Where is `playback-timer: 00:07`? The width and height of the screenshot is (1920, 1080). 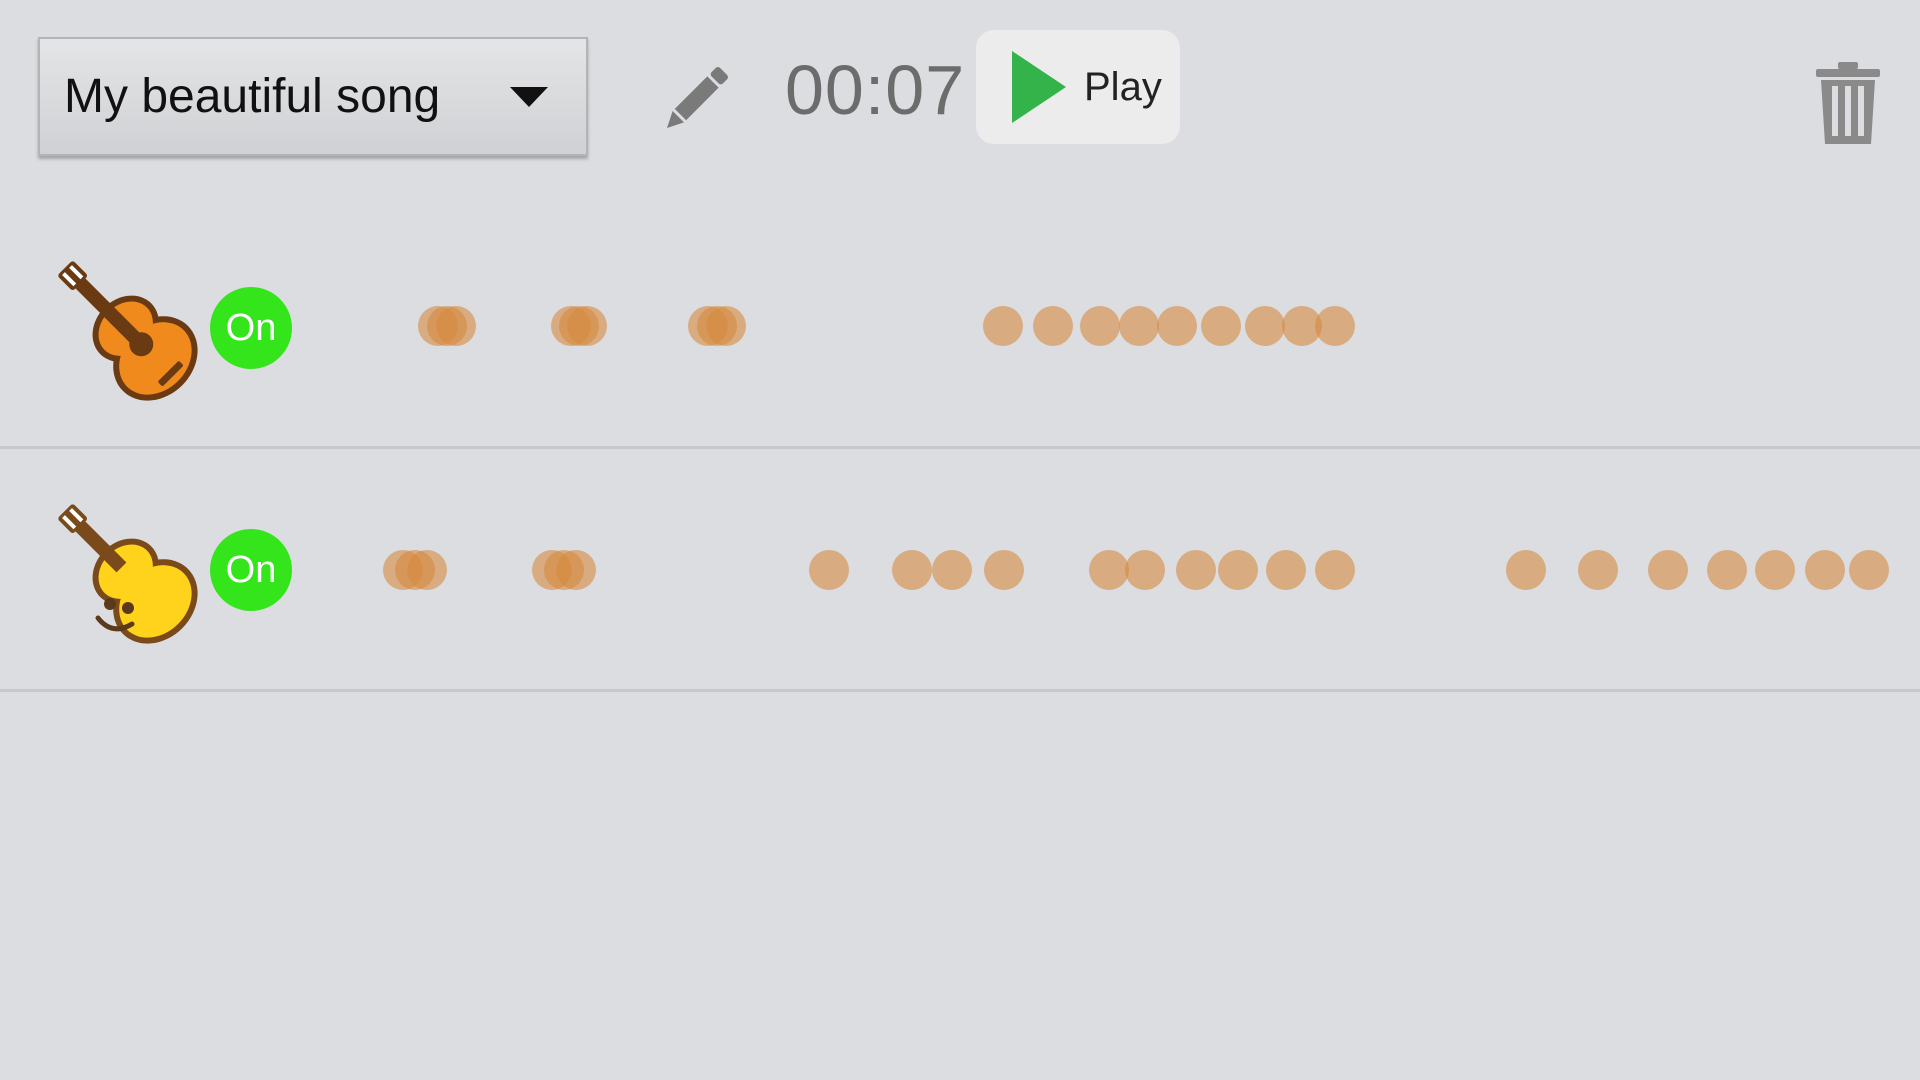 playback-timer: 00:07 is located at coordinates (875, 90).